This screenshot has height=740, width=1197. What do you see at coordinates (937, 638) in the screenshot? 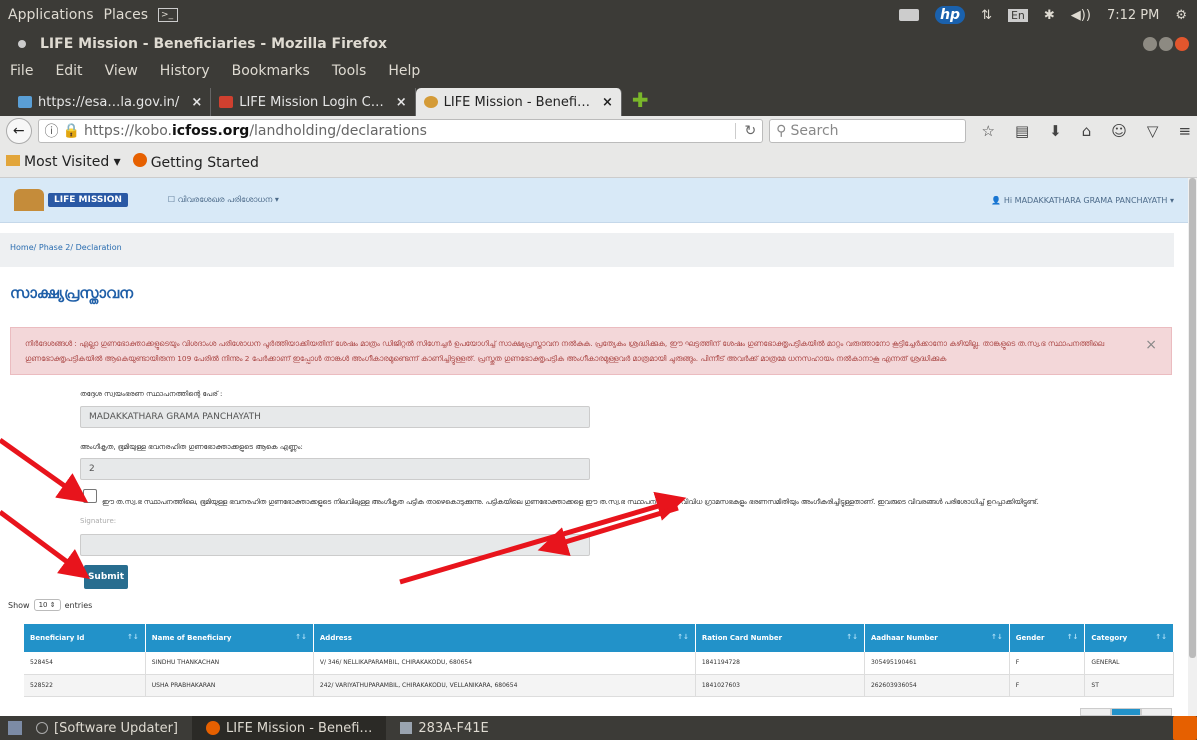
I see `col-aadhaar: Aadhaar Number ↑↓` at bounding box center [937, 638].